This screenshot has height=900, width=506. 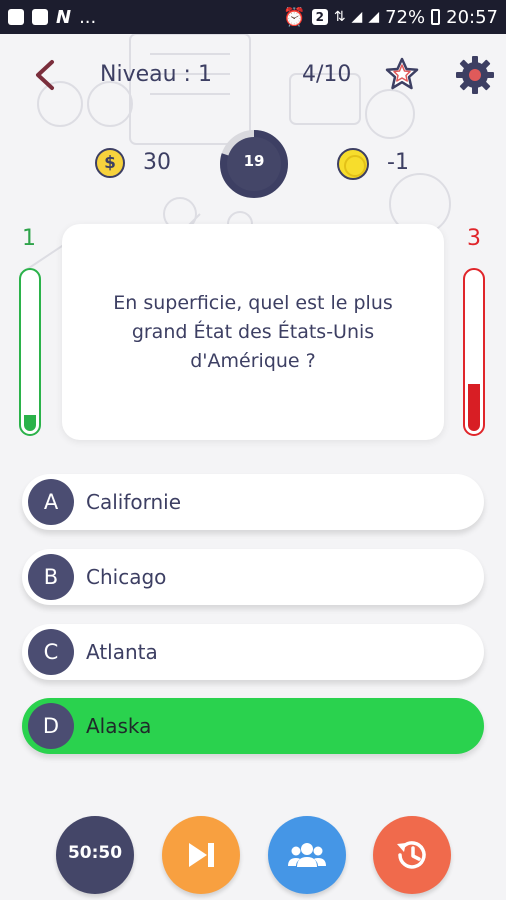 I want to click on history-clock-icon, so click(x=411, y=855).